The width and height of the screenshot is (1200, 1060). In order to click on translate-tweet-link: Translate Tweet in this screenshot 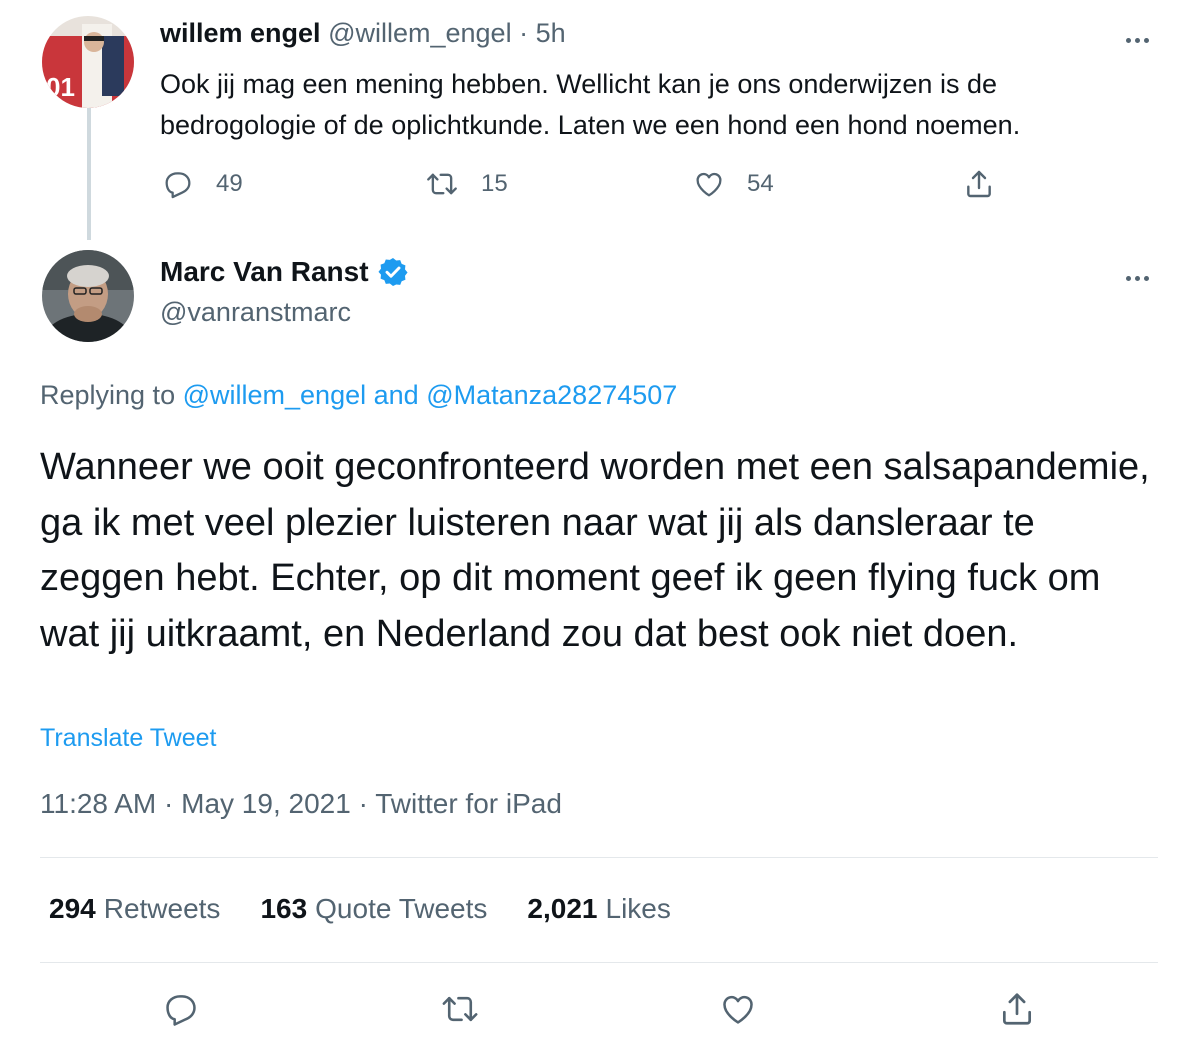, I will do `click(128, 738)`.